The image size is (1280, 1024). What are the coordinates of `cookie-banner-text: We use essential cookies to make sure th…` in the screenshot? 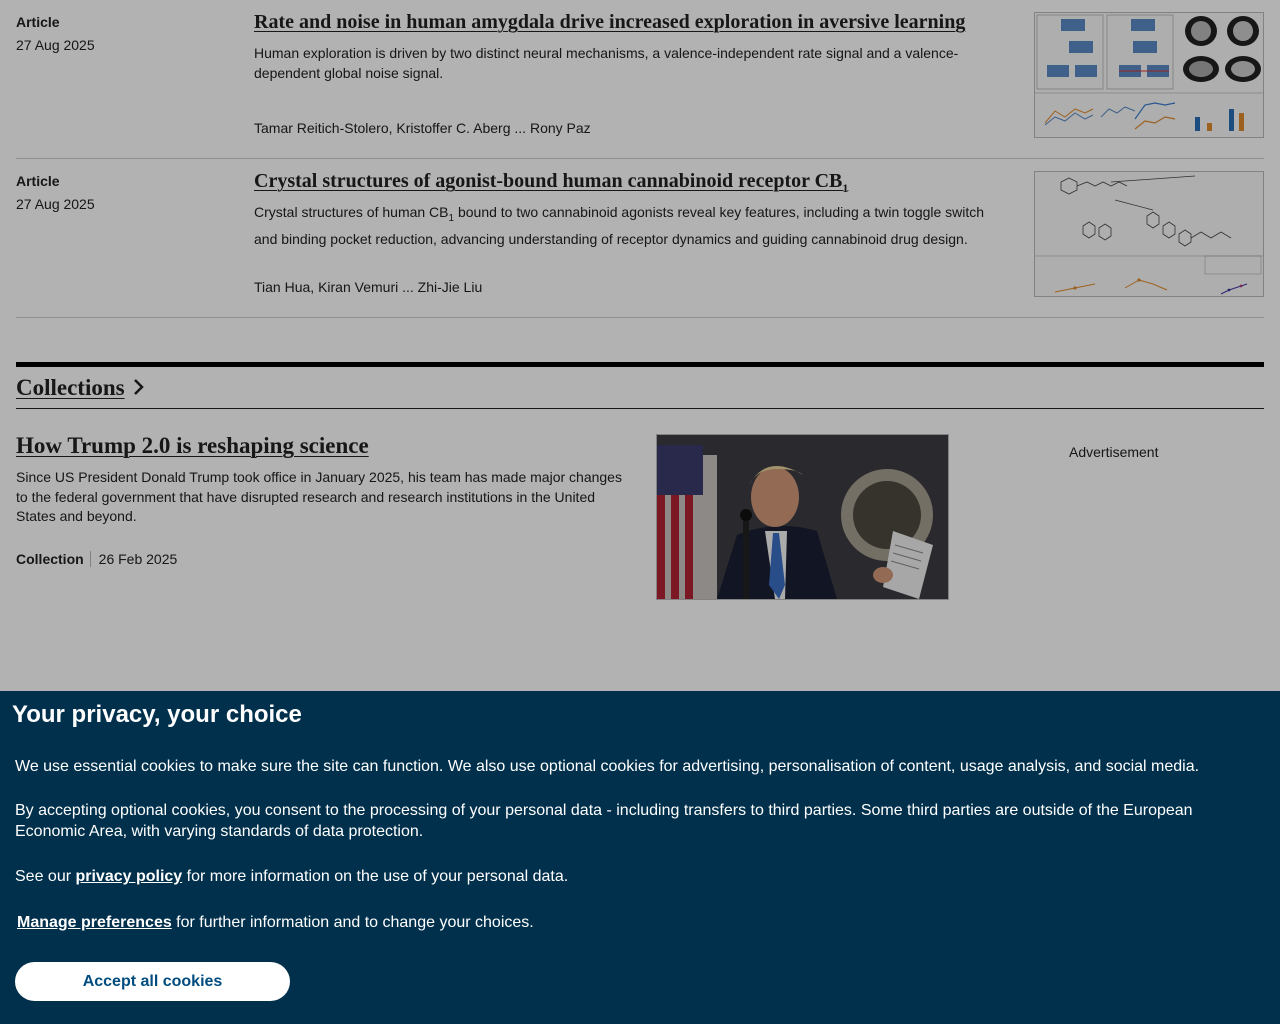 It's located at (607, 766).